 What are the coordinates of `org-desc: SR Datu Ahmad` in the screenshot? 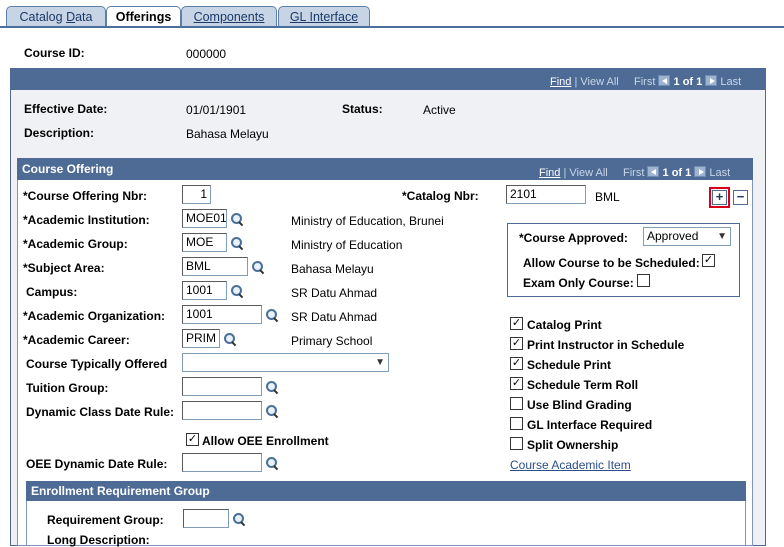 It's located at (334, 317).